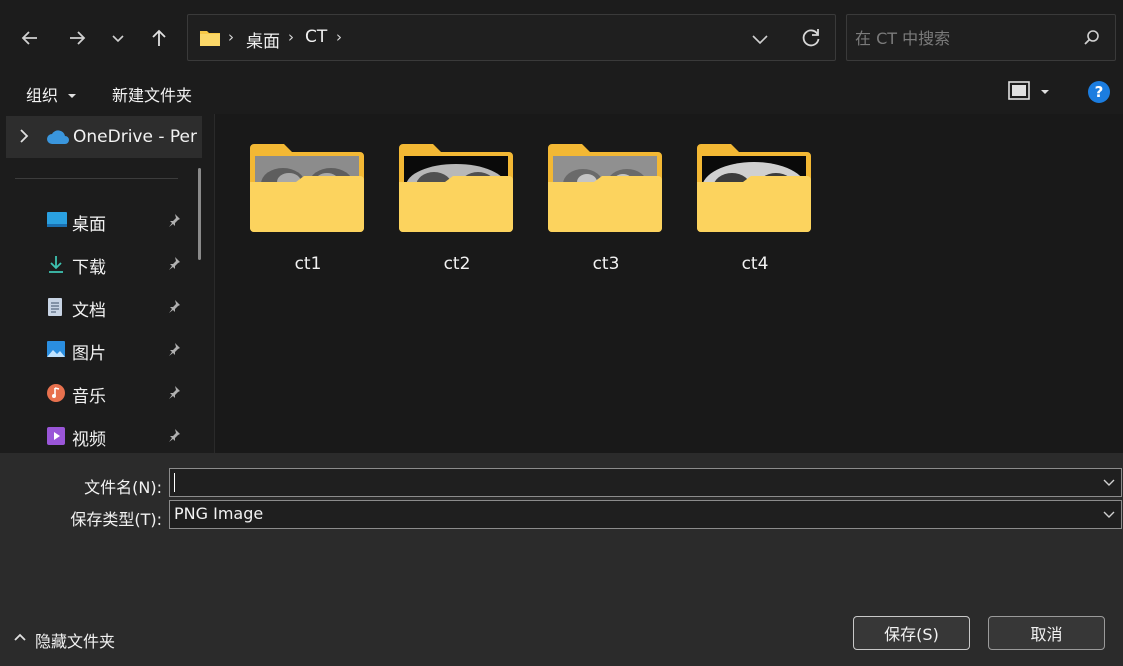 Image resolution: width=1123 pixels, height=666 pixels. Describe the element at coordinates (72, 96) in the screenshot. I see `caret-down-icon` at that location.